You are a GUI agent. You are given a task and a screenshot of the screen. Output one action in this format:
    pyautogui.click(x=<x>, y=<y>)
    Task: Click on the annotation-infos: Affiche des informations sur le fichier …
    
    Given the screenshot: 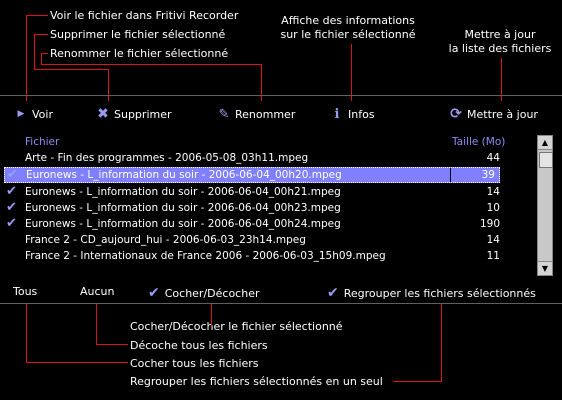 What is the action you would take?
    pyautogui.click(x=348, y=28)
    